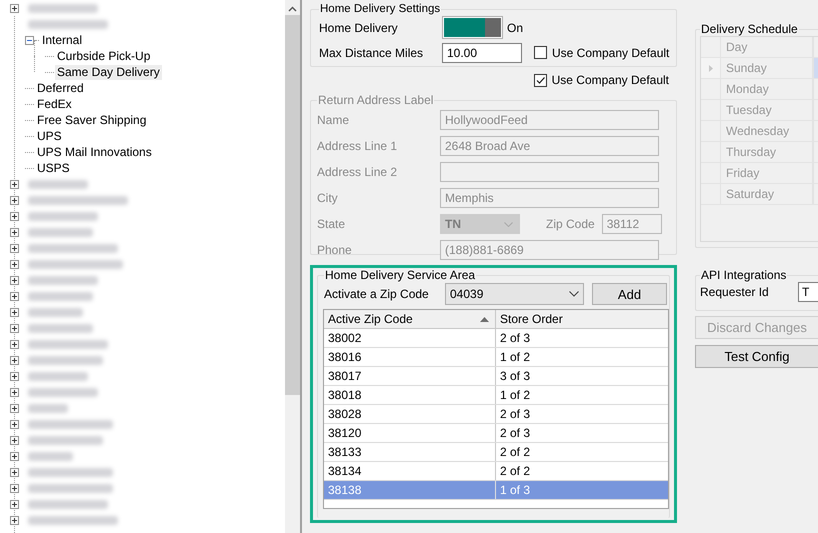  Describe the element at coordinates (62, 40) in the screenshot. I see `tree-item: Internal` at that location.